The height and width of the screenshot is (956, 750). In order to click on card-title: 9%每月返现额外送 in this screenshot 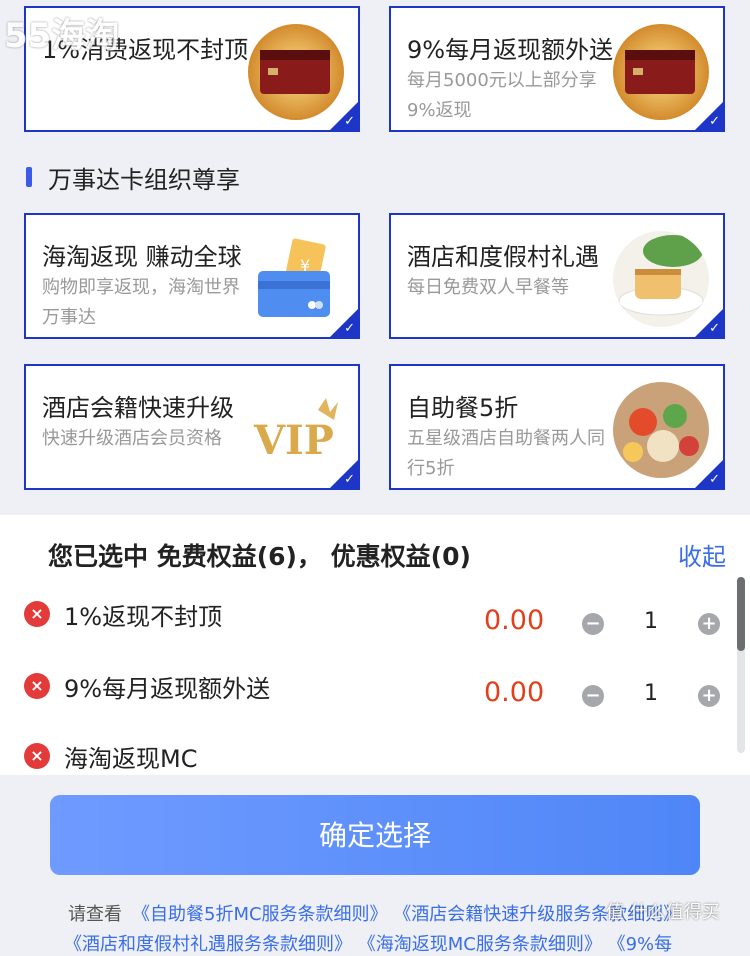, I will do `click(510, 50)`.